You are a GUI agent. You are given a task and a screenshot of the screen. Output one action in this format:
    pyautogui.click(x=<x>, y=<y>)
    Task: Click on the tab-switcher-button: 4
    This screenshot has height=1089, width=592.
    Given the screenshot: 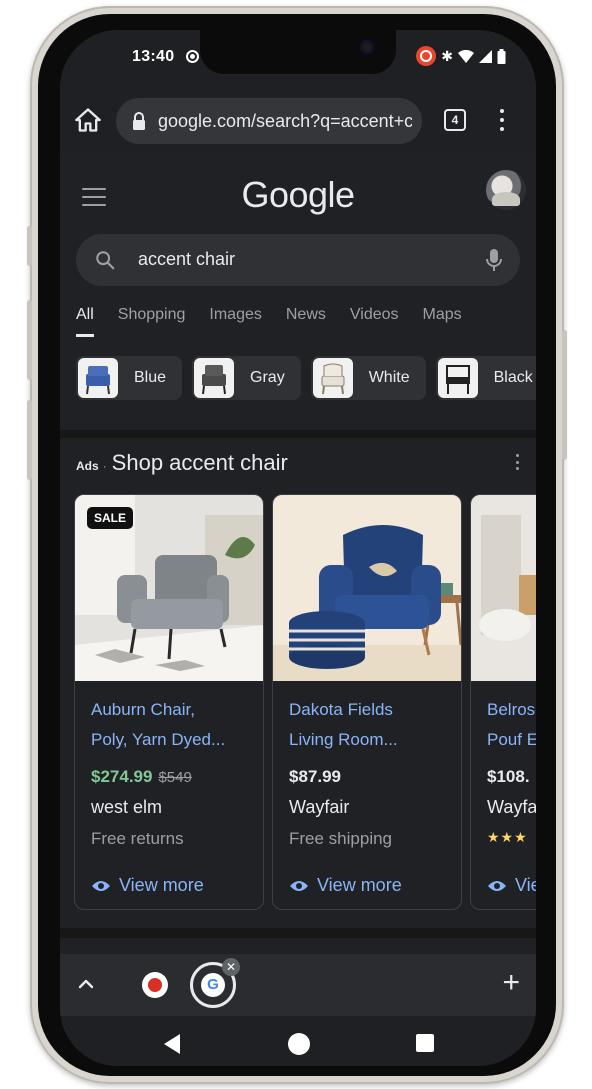 What is the action you would take?
    pyautogui.click(x=455, y=120)
    